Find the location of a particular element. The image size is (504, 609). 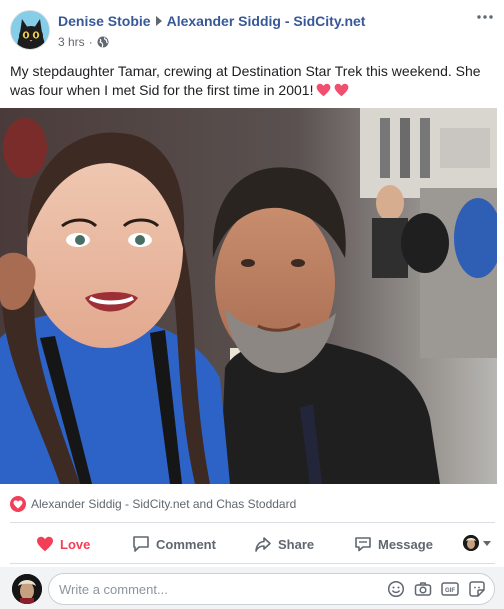

comment-button: Comment is located at coordinates (174, 544).